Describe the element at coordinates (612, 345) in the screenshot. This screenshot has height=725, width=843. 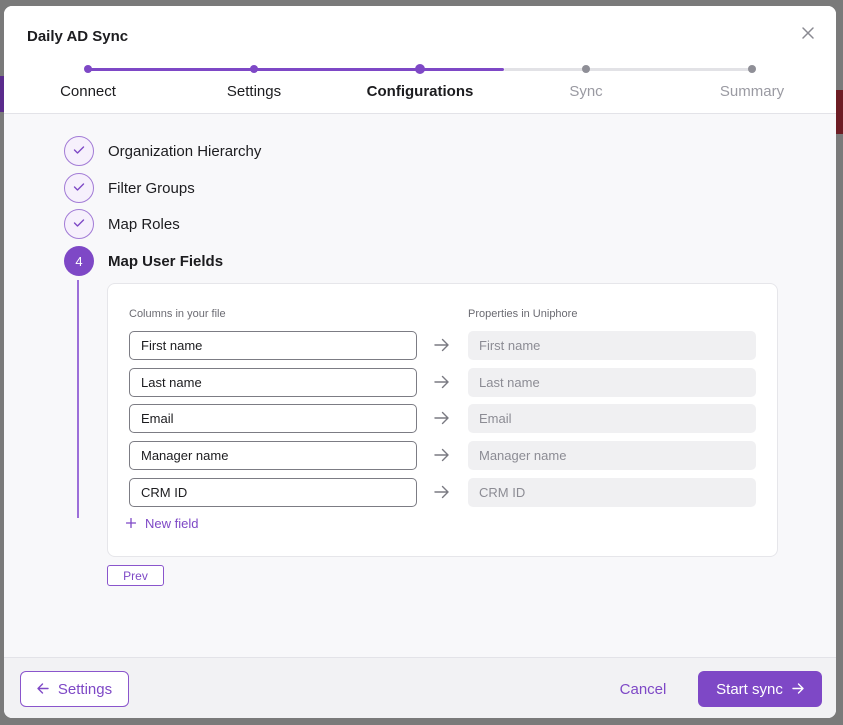
I see `property-field: First name` at that location.